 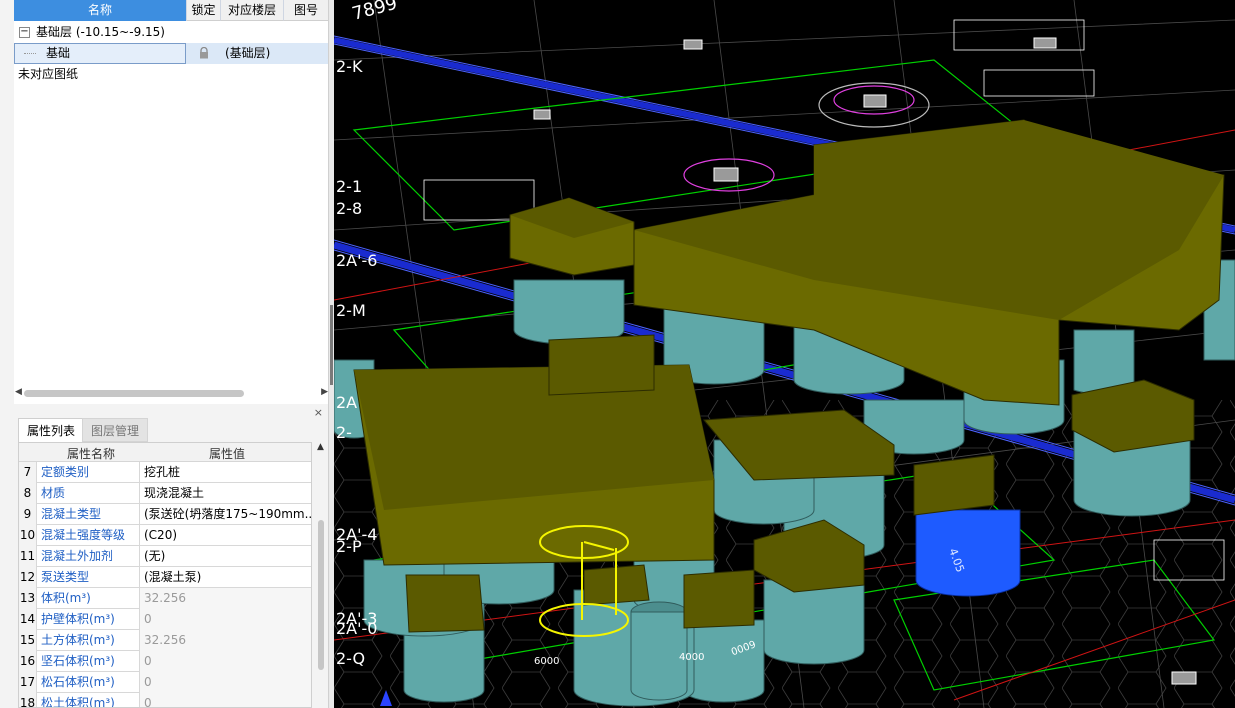 What do you see at coordinates (248, 53) in the screenshot?
I see `item-floor: (基础层)` at bounding box center [248, 53].